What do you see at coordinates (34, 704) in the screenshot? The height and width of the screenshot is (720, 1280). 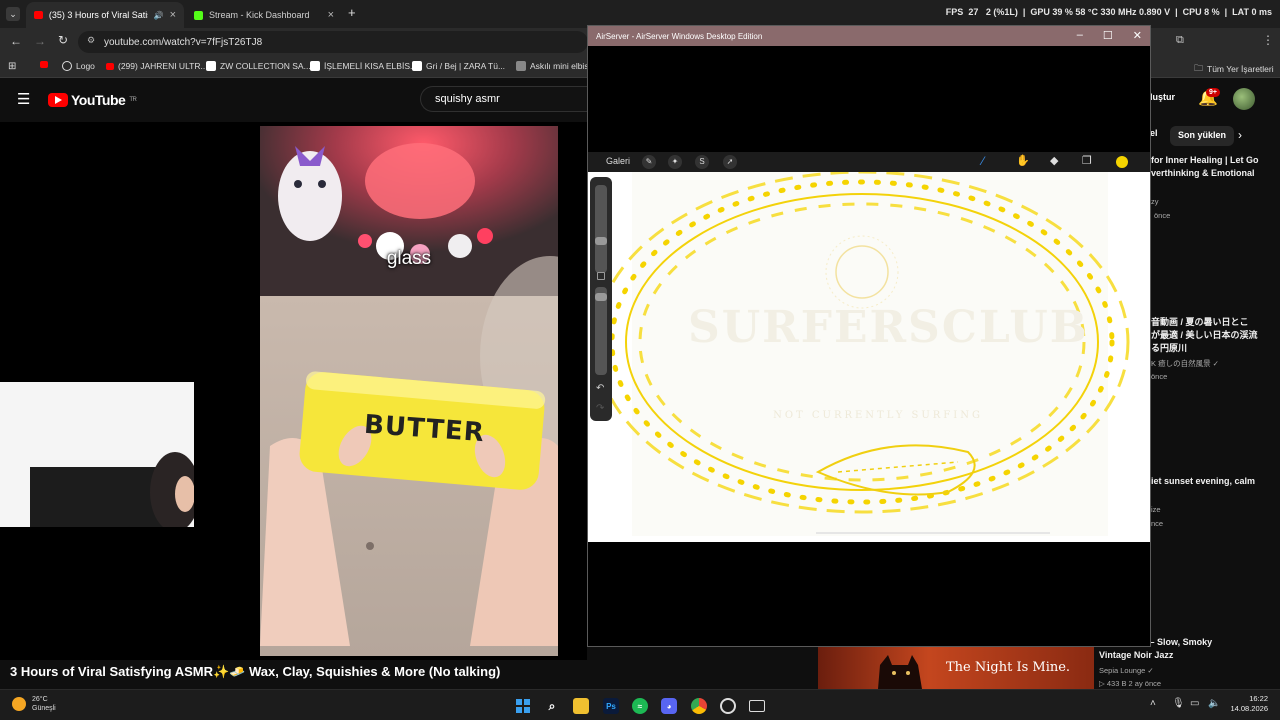 I see `weather-widget: 26°C Güneşli` at bounding box center [34, 704].